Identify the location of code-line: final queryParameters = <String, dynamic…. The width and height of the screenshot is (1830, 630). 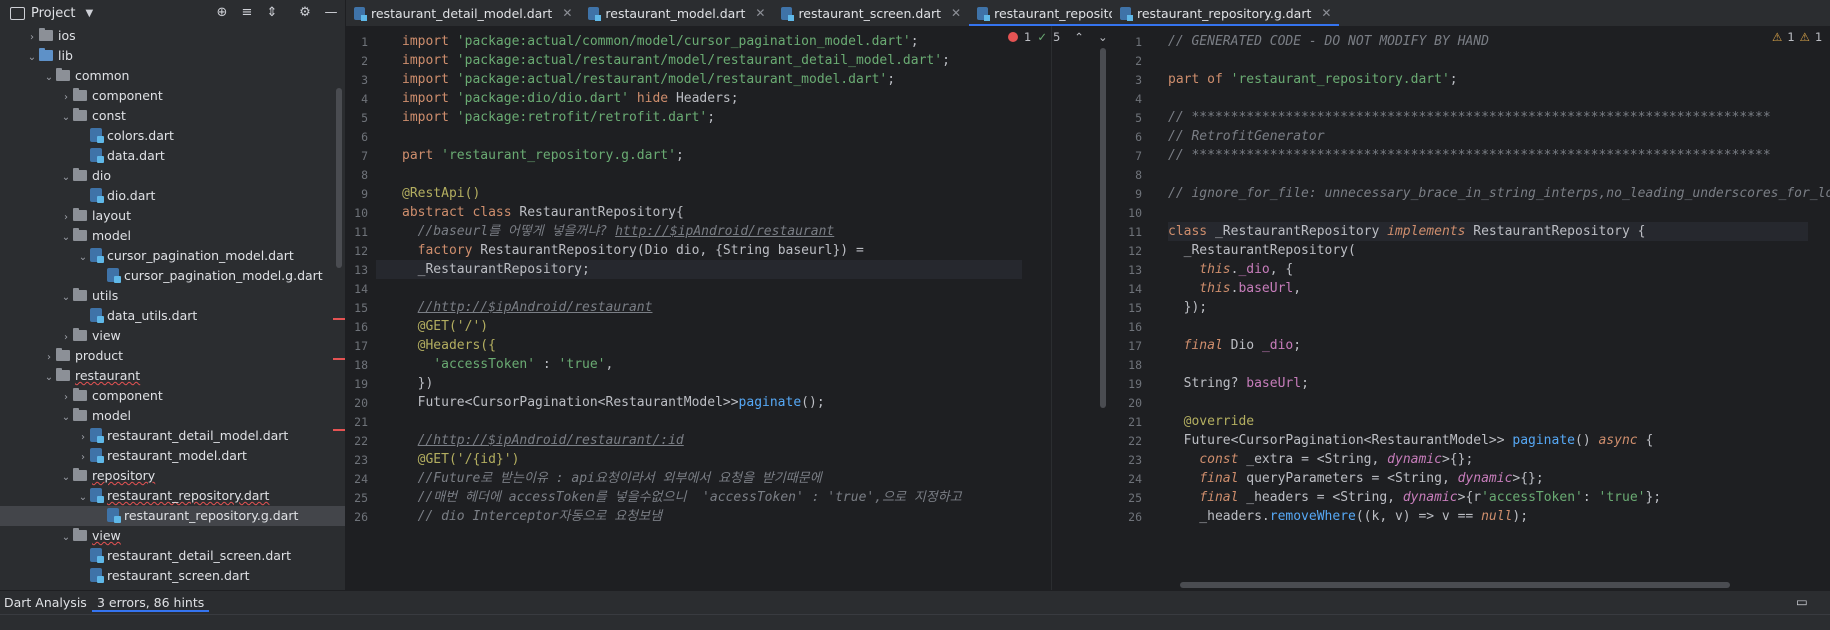
(1355, 478).